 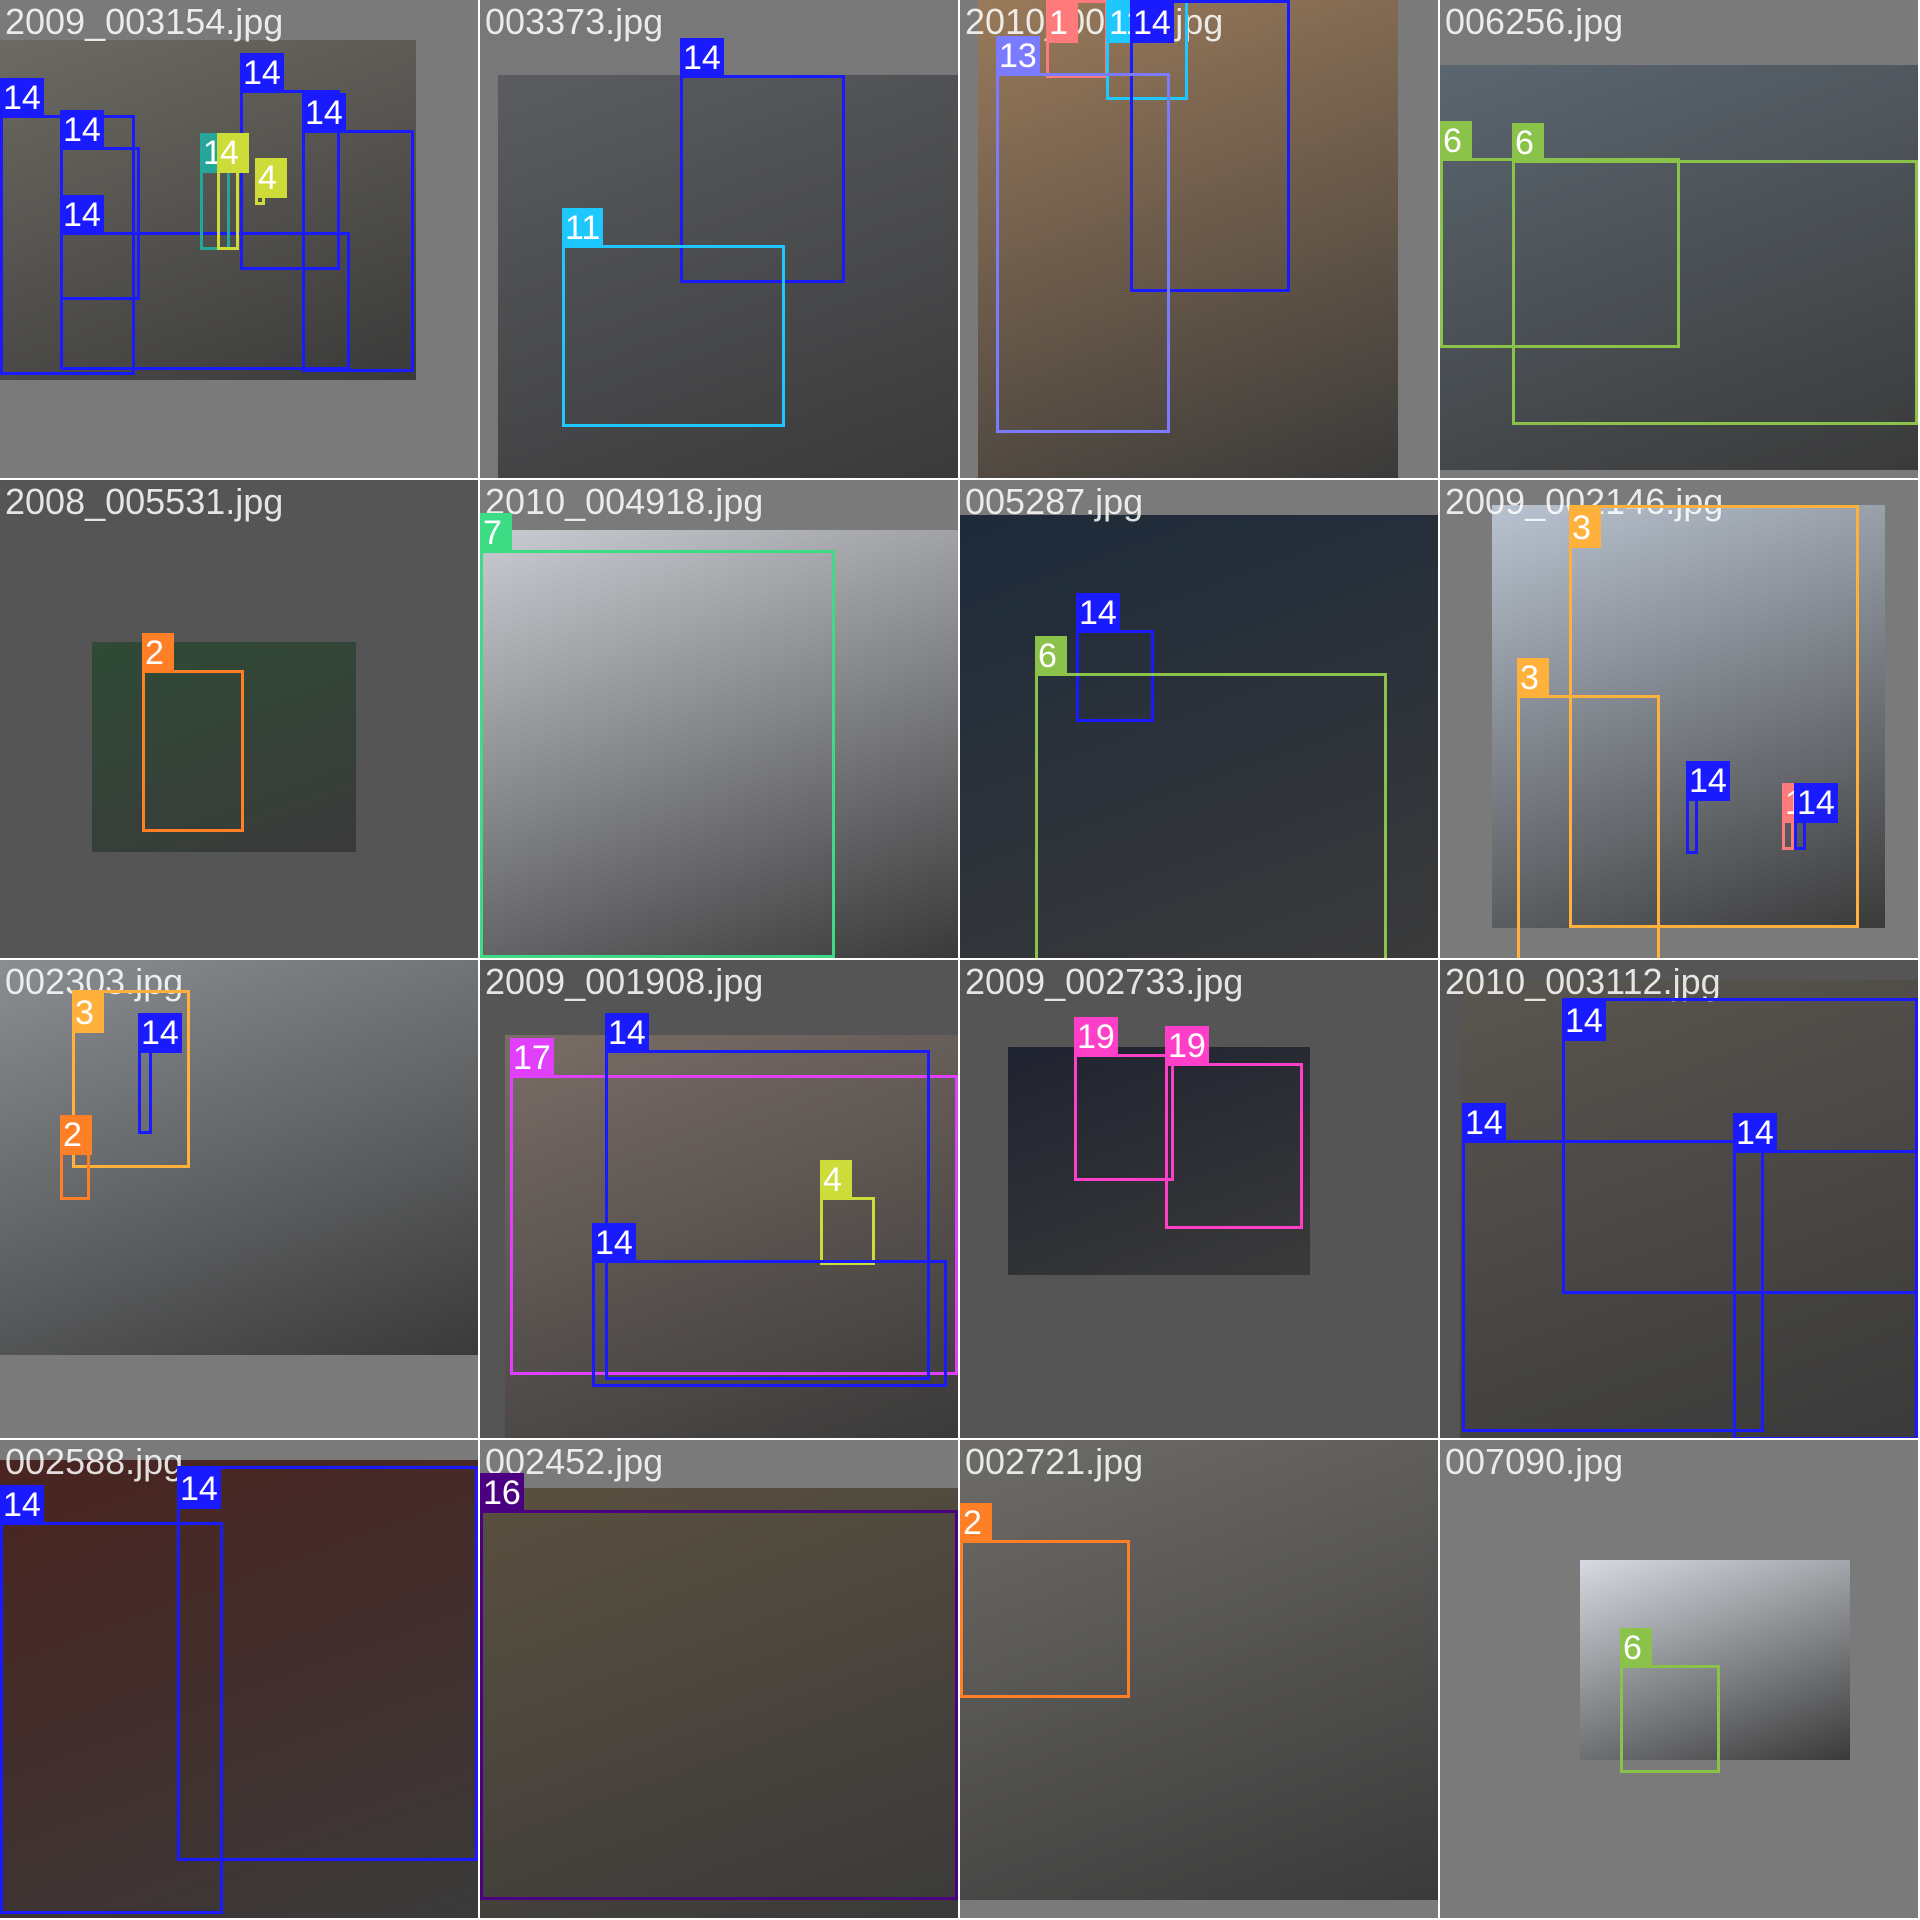 What do you see at coordinates (1199, 239) in the screenshot?
I see `image-tile: 2010_00145.jpg 1 11 14 13` at bounding box center [1199, 239].